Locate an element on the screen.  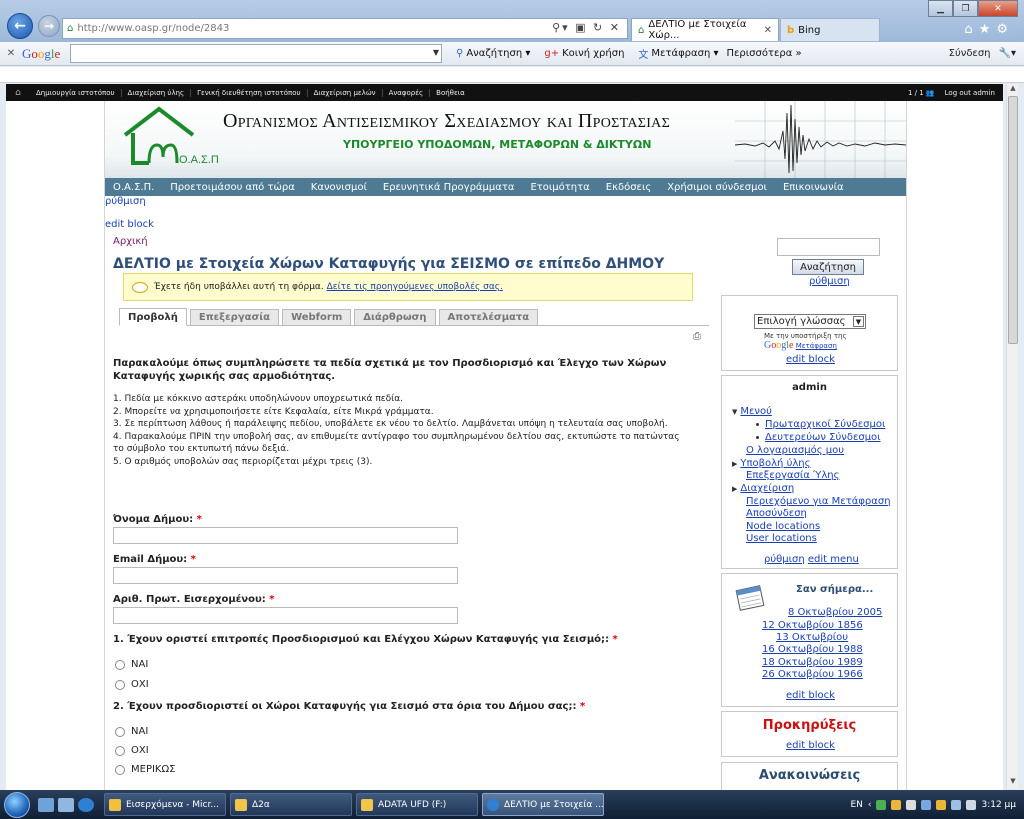
admin-menu-item: Γενική διευθέτηση ιστοτόπου is located at coordinates (249, 92).